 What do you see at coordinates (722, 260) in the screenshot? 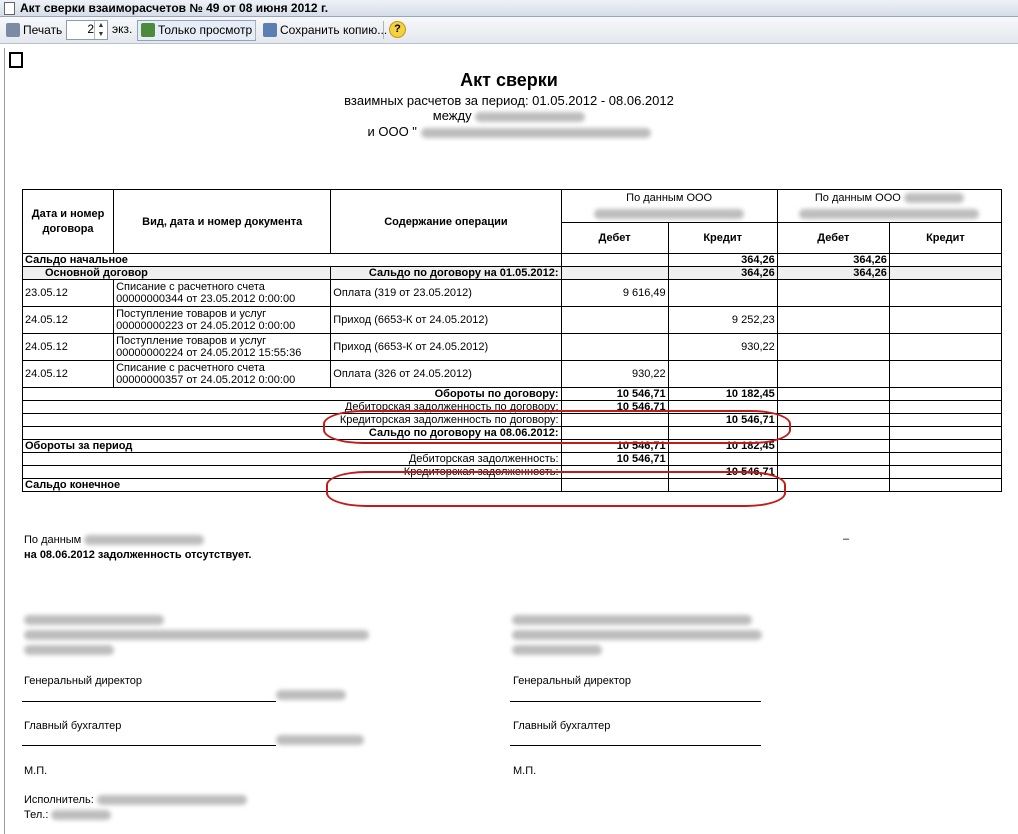
I see `saldo-start-credit: 364,26` at bounding box center [722, 260].